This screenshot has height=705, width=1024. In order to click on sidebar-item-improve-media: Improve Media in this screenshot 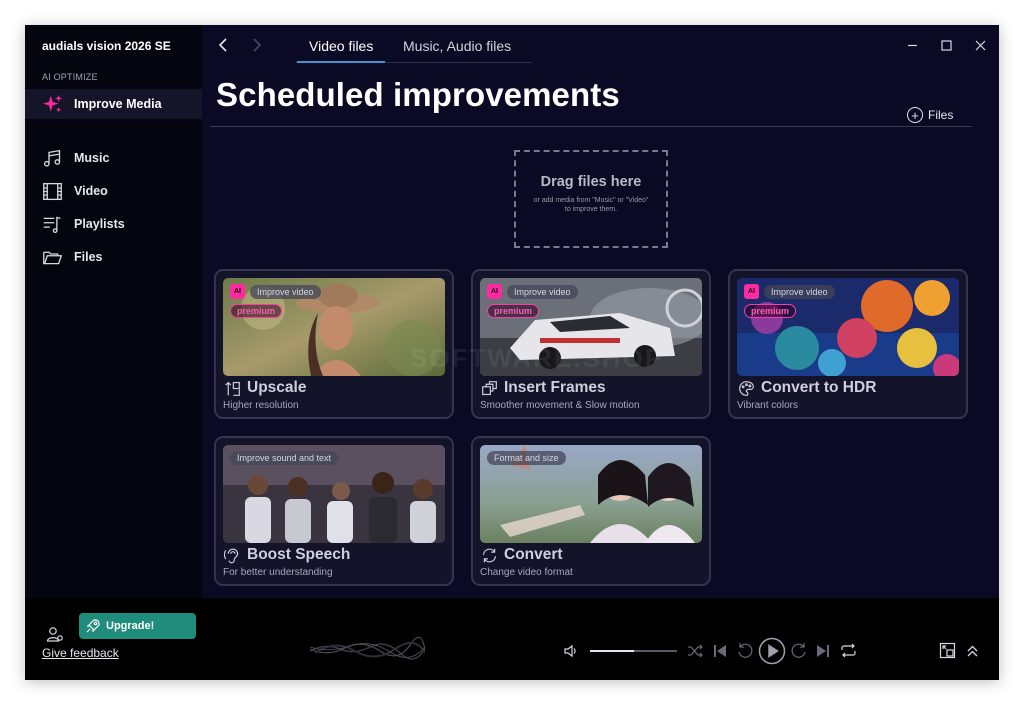, I will do `click(113, 104)`.